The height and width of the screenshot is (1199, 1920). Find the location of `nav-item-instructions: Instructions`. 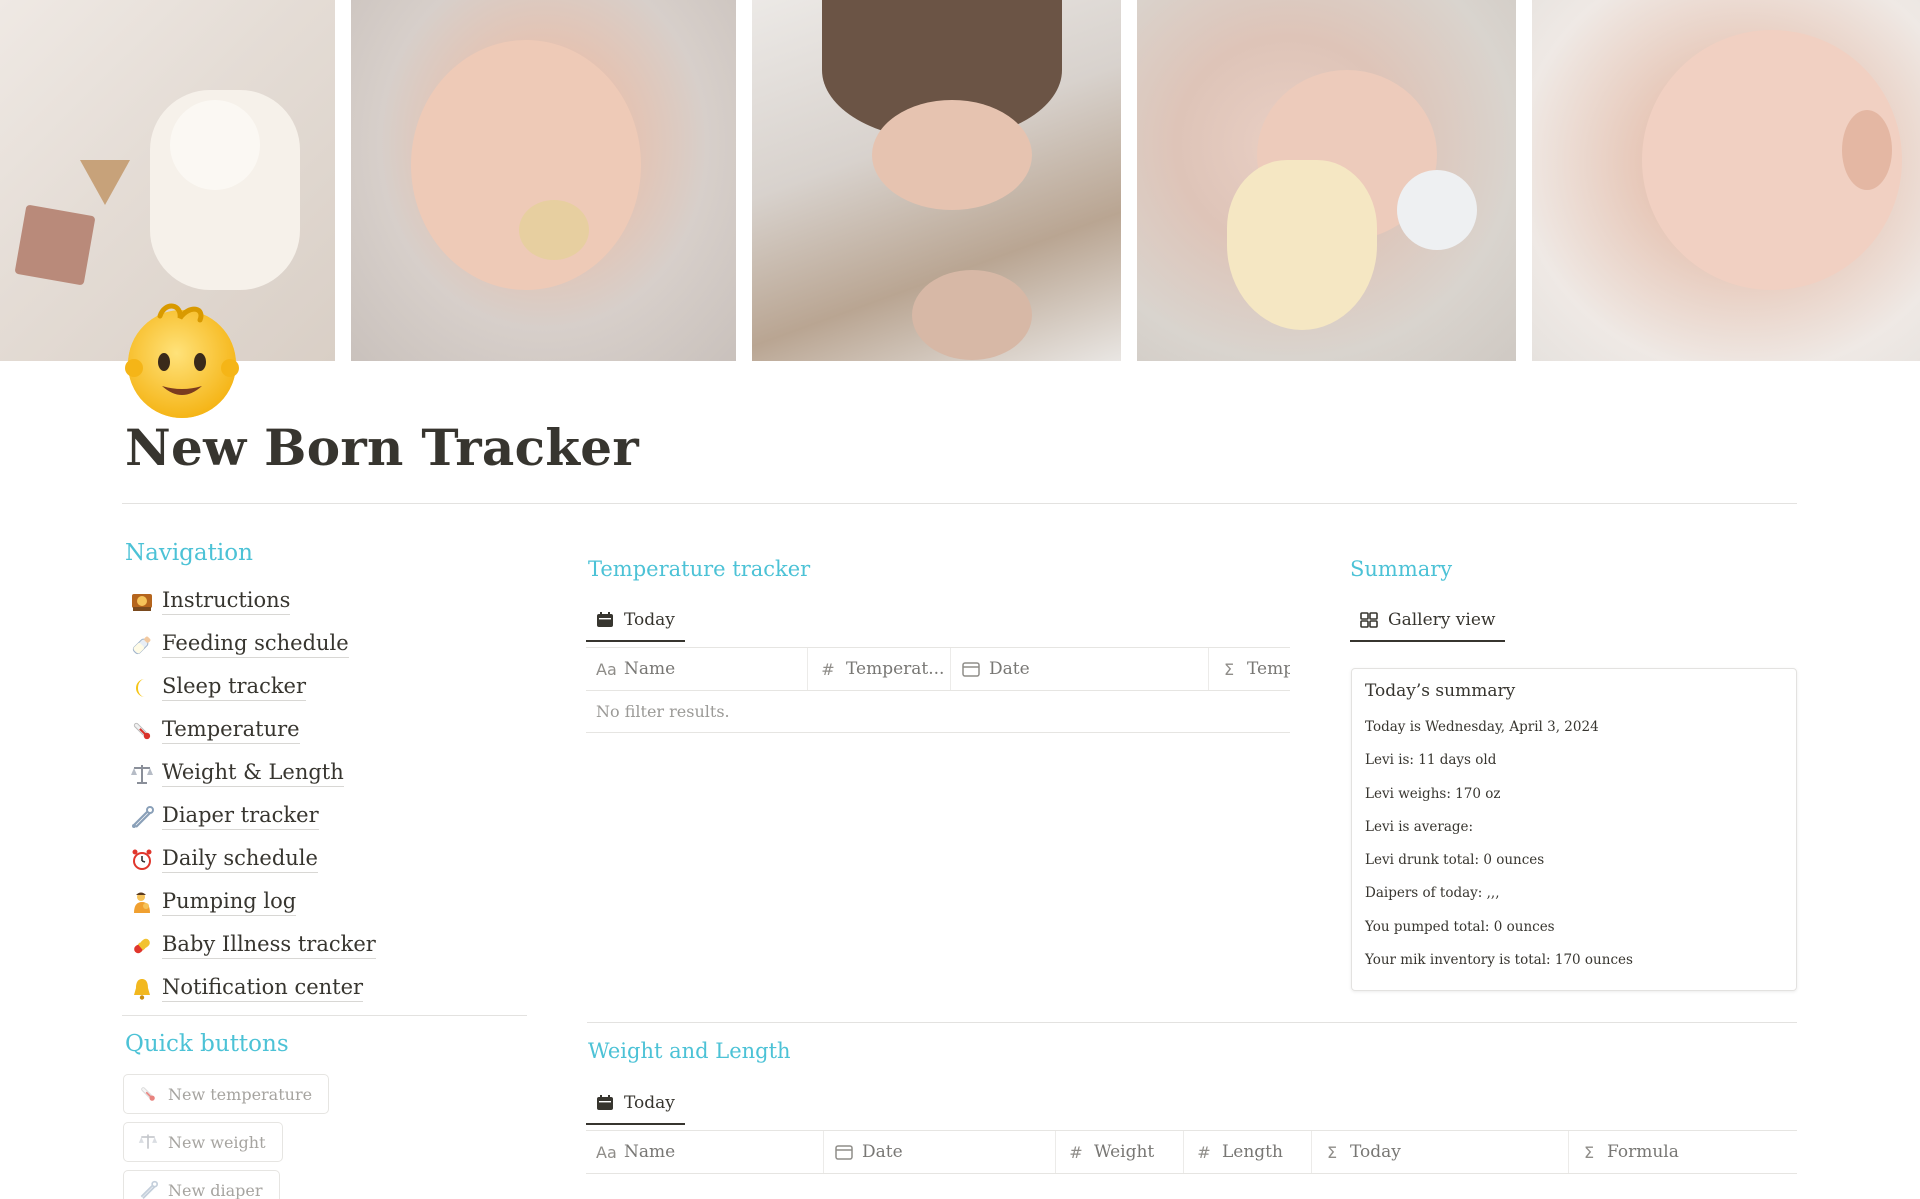

nav-item-instructions: Instructions is located at coordinates (253, 601).